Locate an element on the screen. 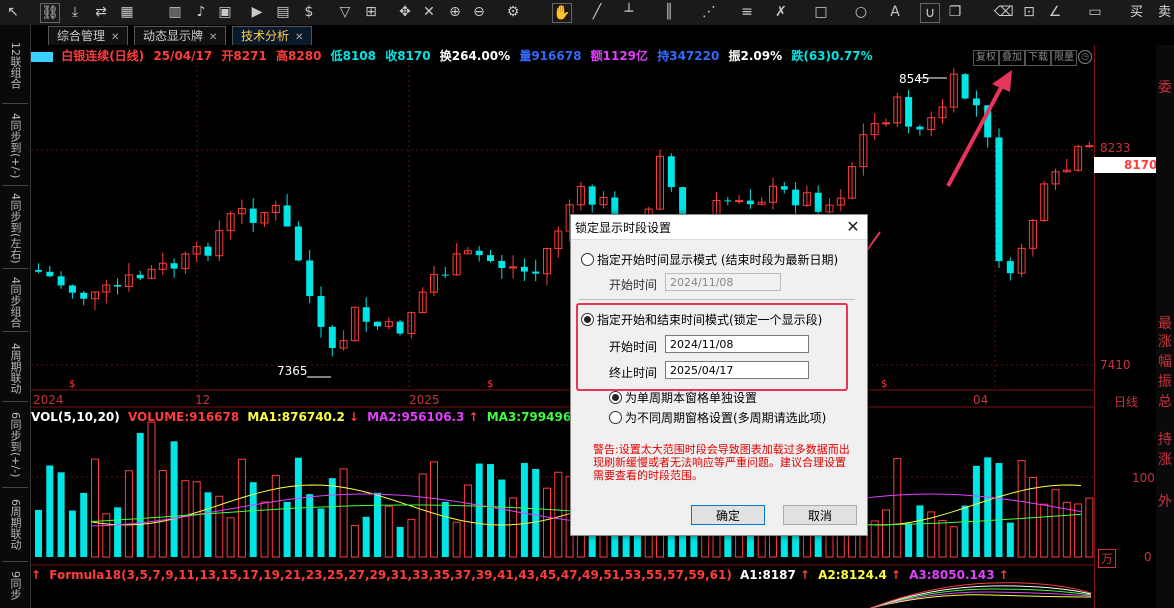 The image size is (1174, 608). cross-lines-icon: ✗ is located at coordinates (781, 12).